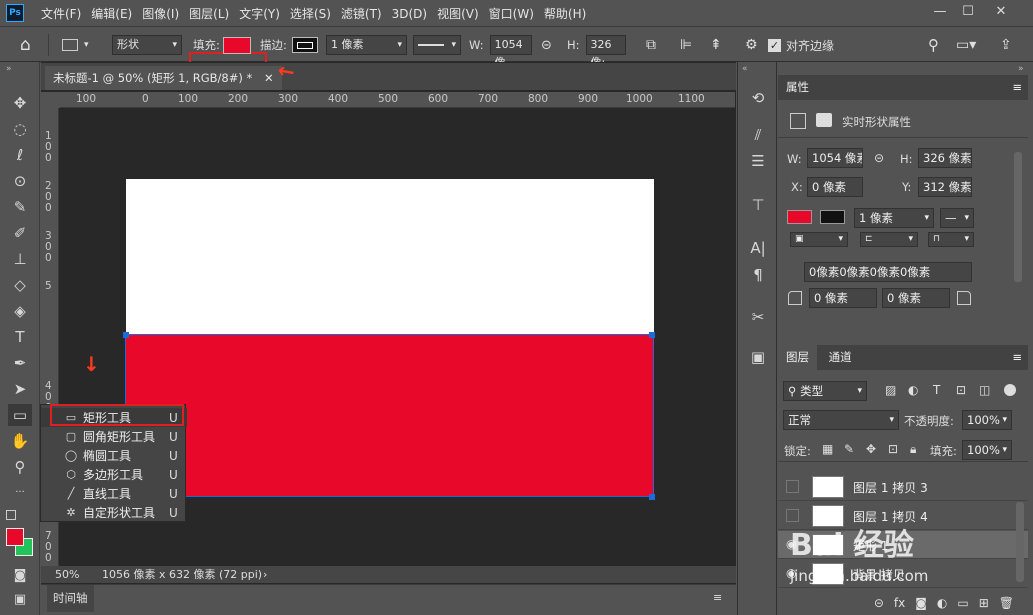 The image size is (1033, 615). Describe the element at coordinates (20, 181) in the screenshot. I see `quick-select-tool-icon: ⊙` at that location.